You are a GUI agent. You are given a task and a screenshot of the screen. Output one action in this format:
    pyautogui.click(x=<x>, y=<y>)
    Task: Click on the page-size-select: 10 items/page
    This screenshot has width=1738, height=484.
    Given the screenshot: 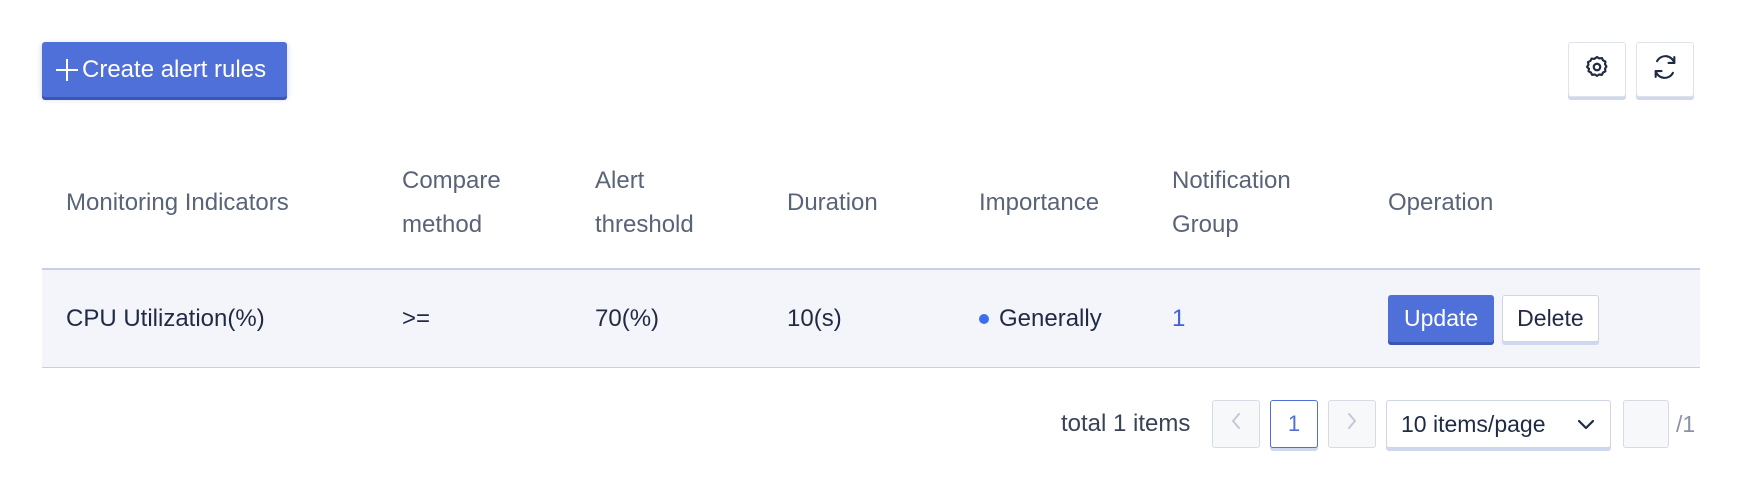 What is the action you would take?
    pyautogui.click(x=1498, y=424)
    